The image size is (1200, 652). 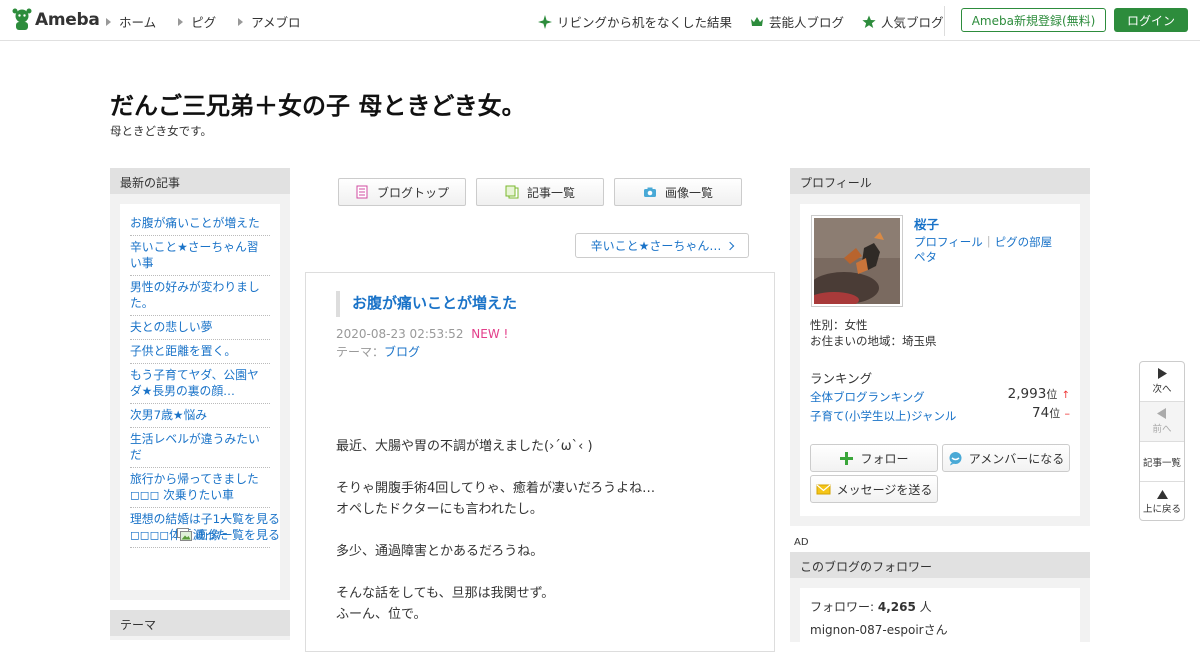 I want to click on nav-popular-blogs: 人気ブログ, so click(x=903, y=21).